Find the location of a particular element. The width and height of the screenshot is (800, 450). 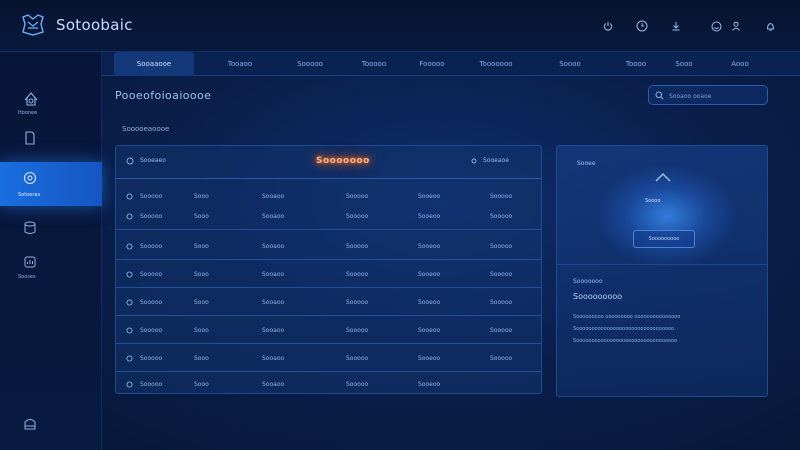

settings-icon is located at coordinates (30, 178).